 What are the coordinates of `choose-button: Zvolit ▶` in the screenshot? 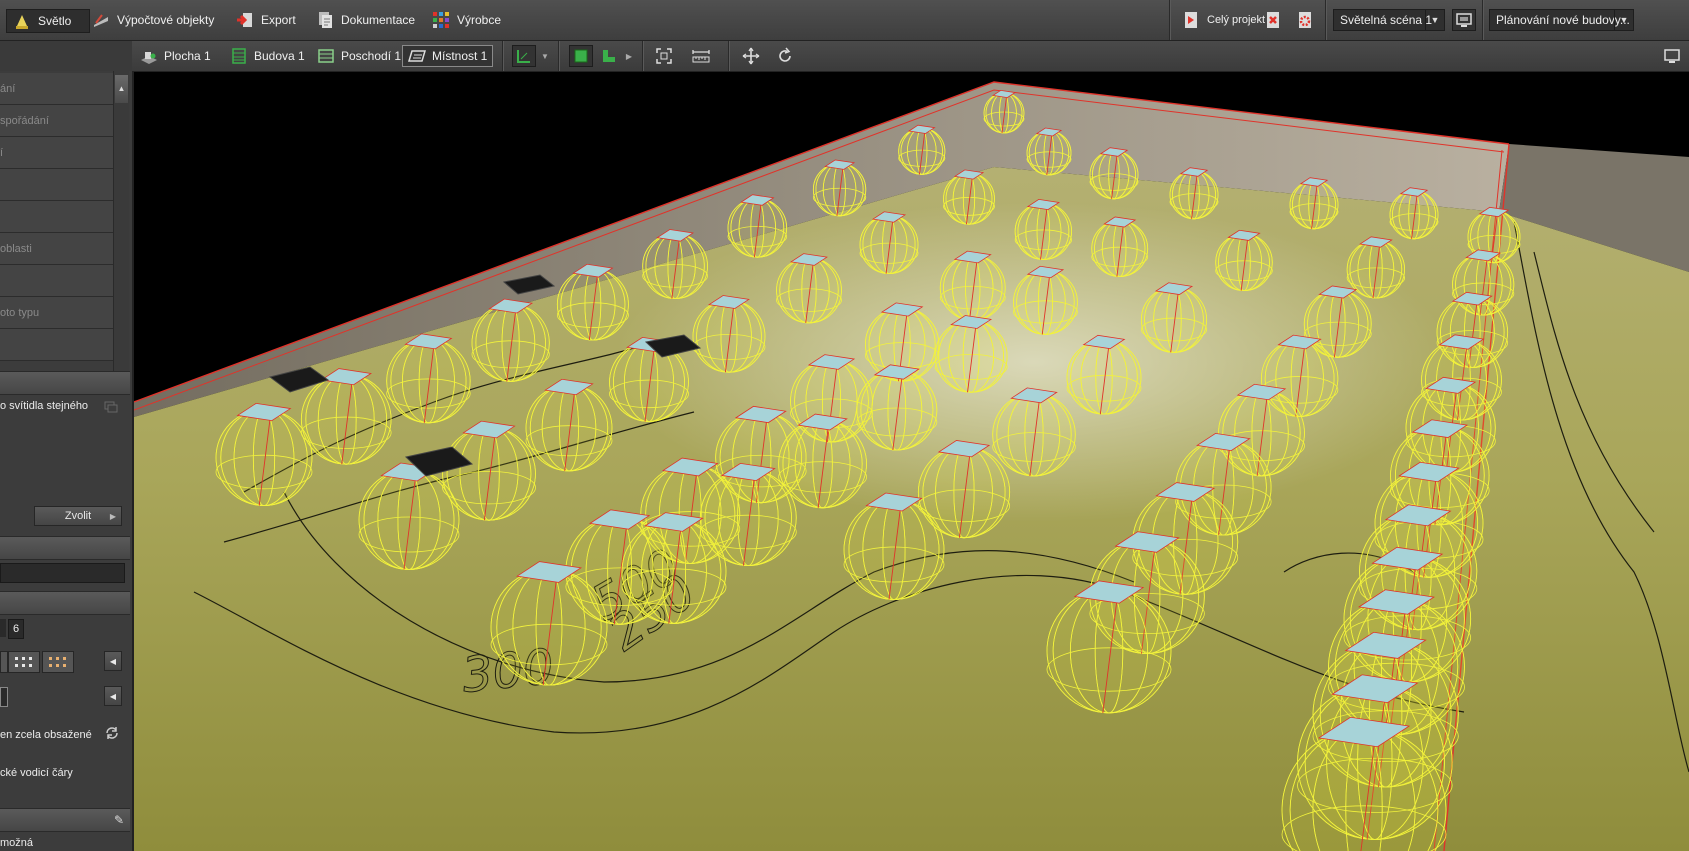 It's located at (78, 516).